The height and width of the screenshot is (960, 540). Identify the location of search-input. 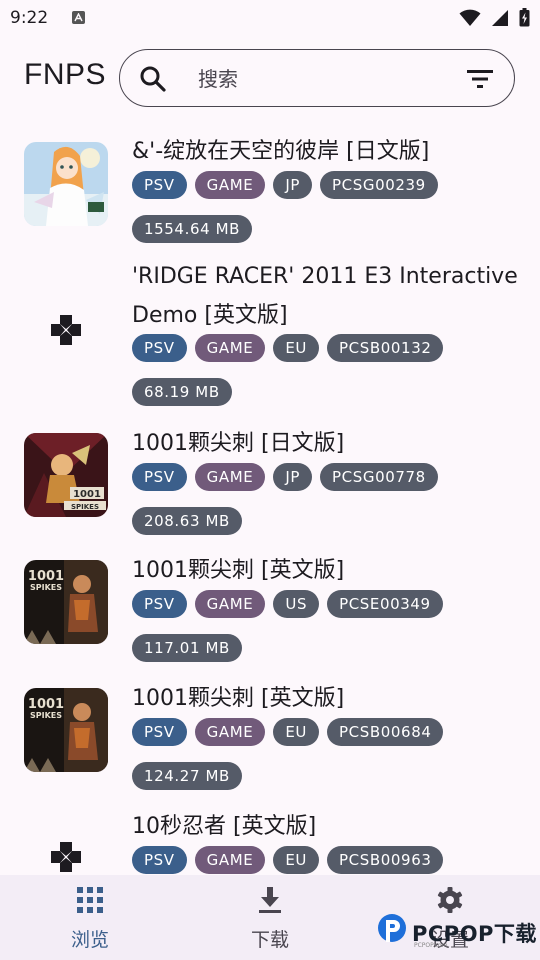
(323, 79).